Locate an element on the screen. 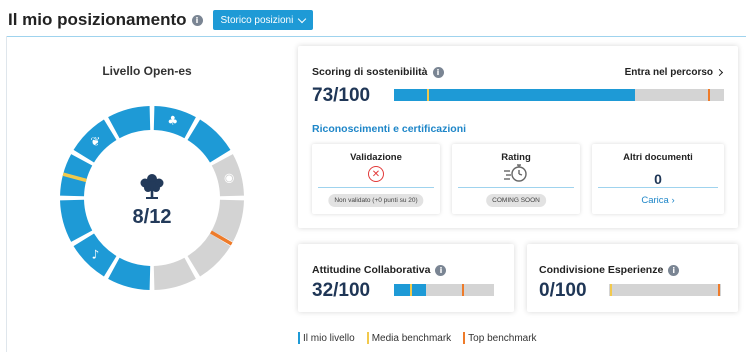  sharing-label: Condivisione Esperienze i is located at coordinates (609, 270).